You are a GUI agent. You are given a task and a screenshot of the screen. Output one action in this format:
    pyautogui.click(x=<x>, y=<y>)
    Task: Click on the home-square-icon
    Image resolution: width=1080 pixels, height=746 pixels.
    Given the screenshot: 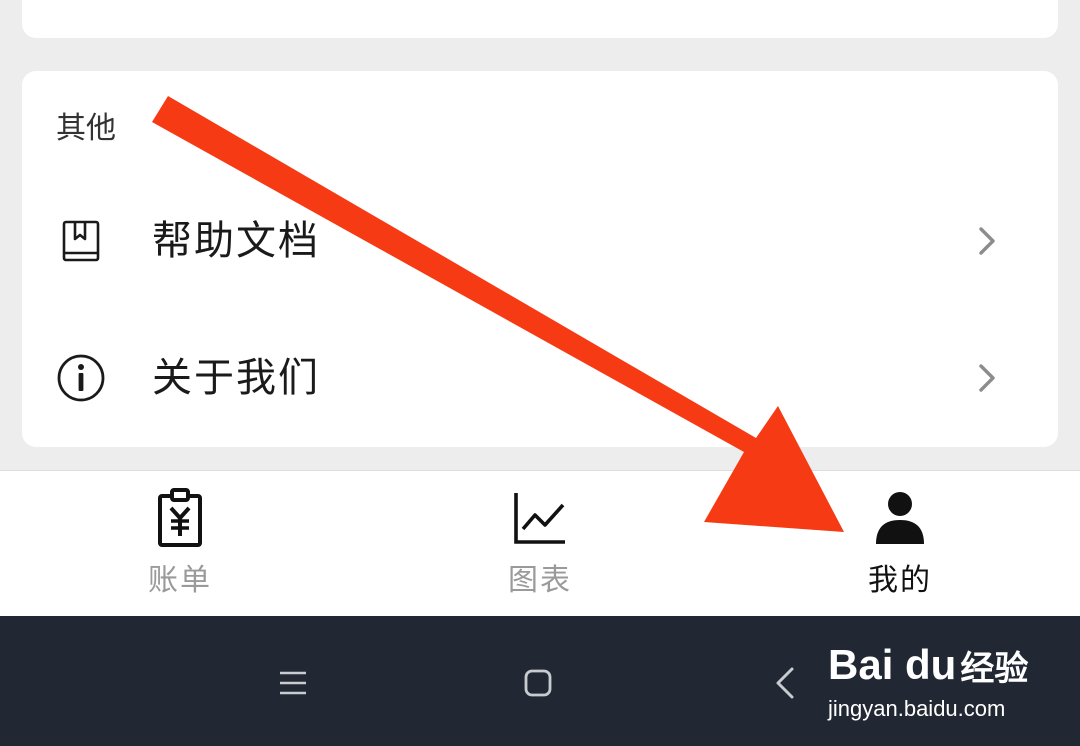 What is the action you would take?
    pyautogui.click(x=538, y=683)
    